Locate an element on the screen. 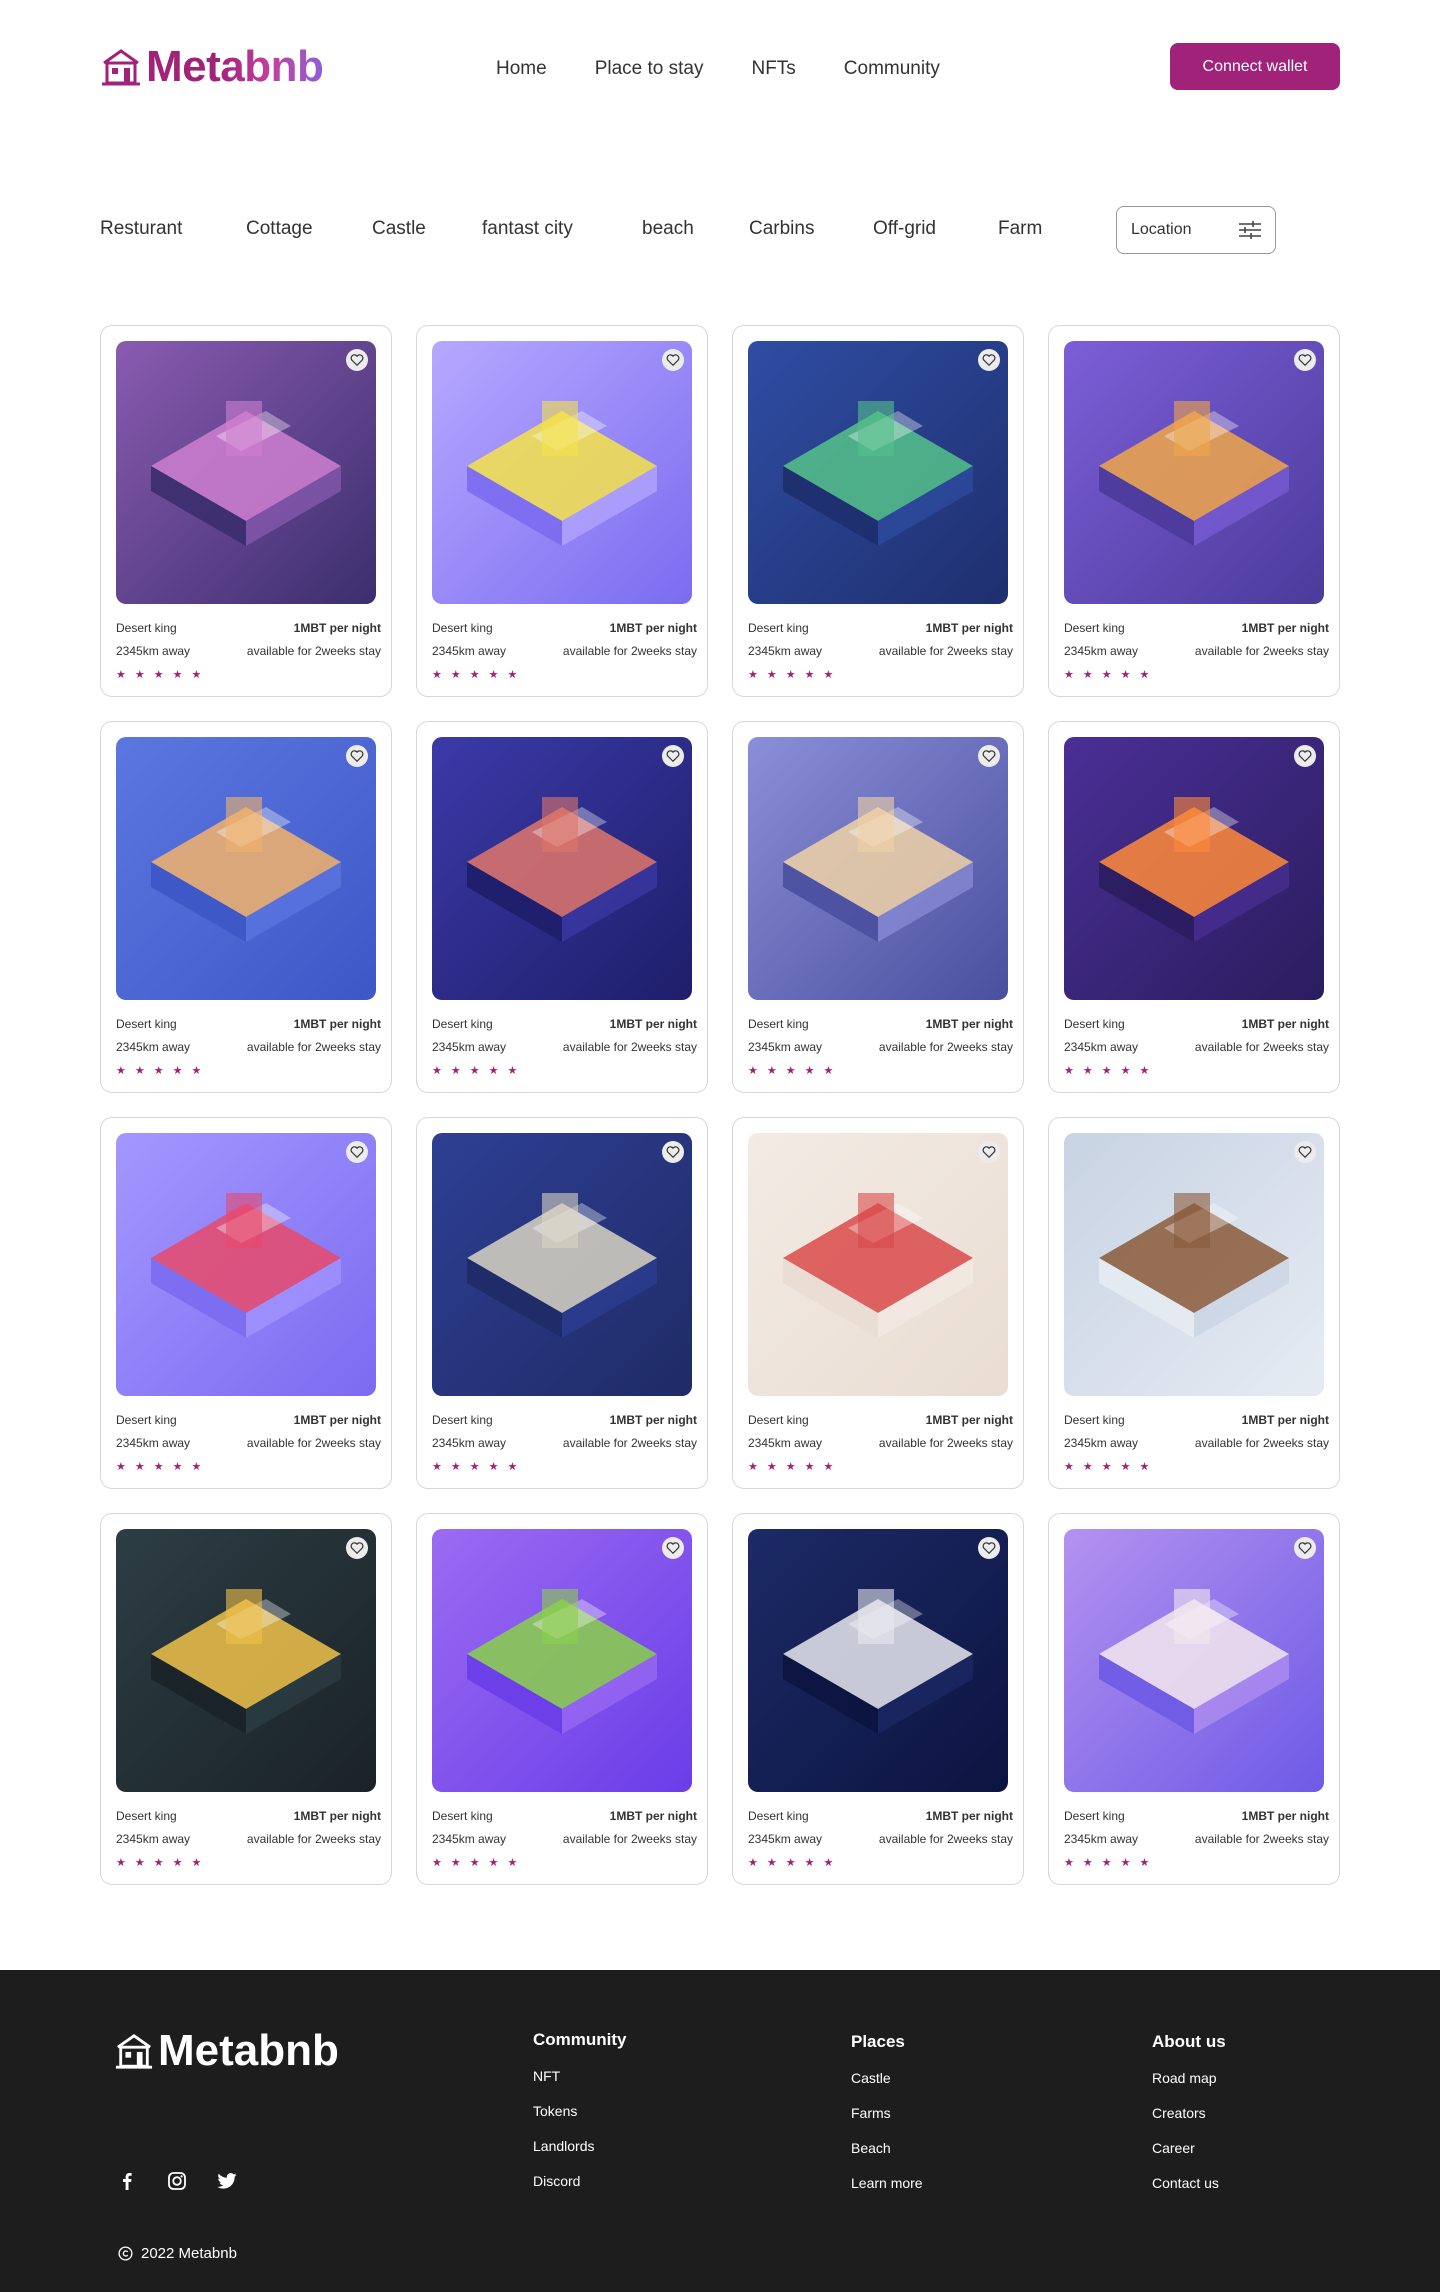 The image size is (1440, 2292). listing-row-secondary: 2345km away available for 2weeks stay is located at coordinates (880, 1443).